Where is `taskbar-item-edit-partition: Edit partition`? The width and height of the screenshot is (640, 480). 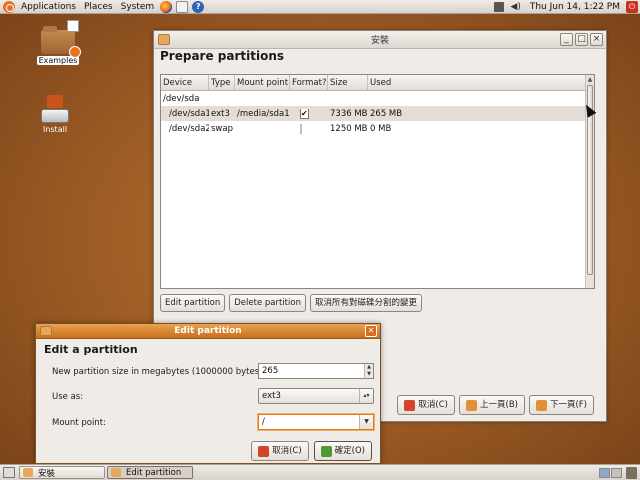
taskbar-item-edit-partition: Edit partition is located at coordinates (150, 472).